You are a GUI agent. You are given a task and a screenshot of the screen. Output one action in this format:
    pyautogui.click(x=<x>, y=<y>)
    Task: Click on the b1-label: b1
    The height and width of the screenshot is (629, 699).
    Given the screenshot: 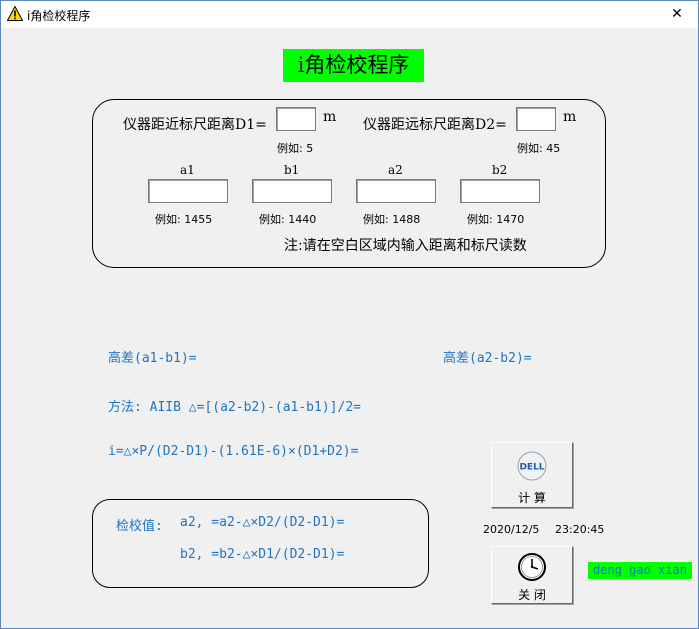 What is the action you would take?
    pyautogui.click(x=292, y=170)
    